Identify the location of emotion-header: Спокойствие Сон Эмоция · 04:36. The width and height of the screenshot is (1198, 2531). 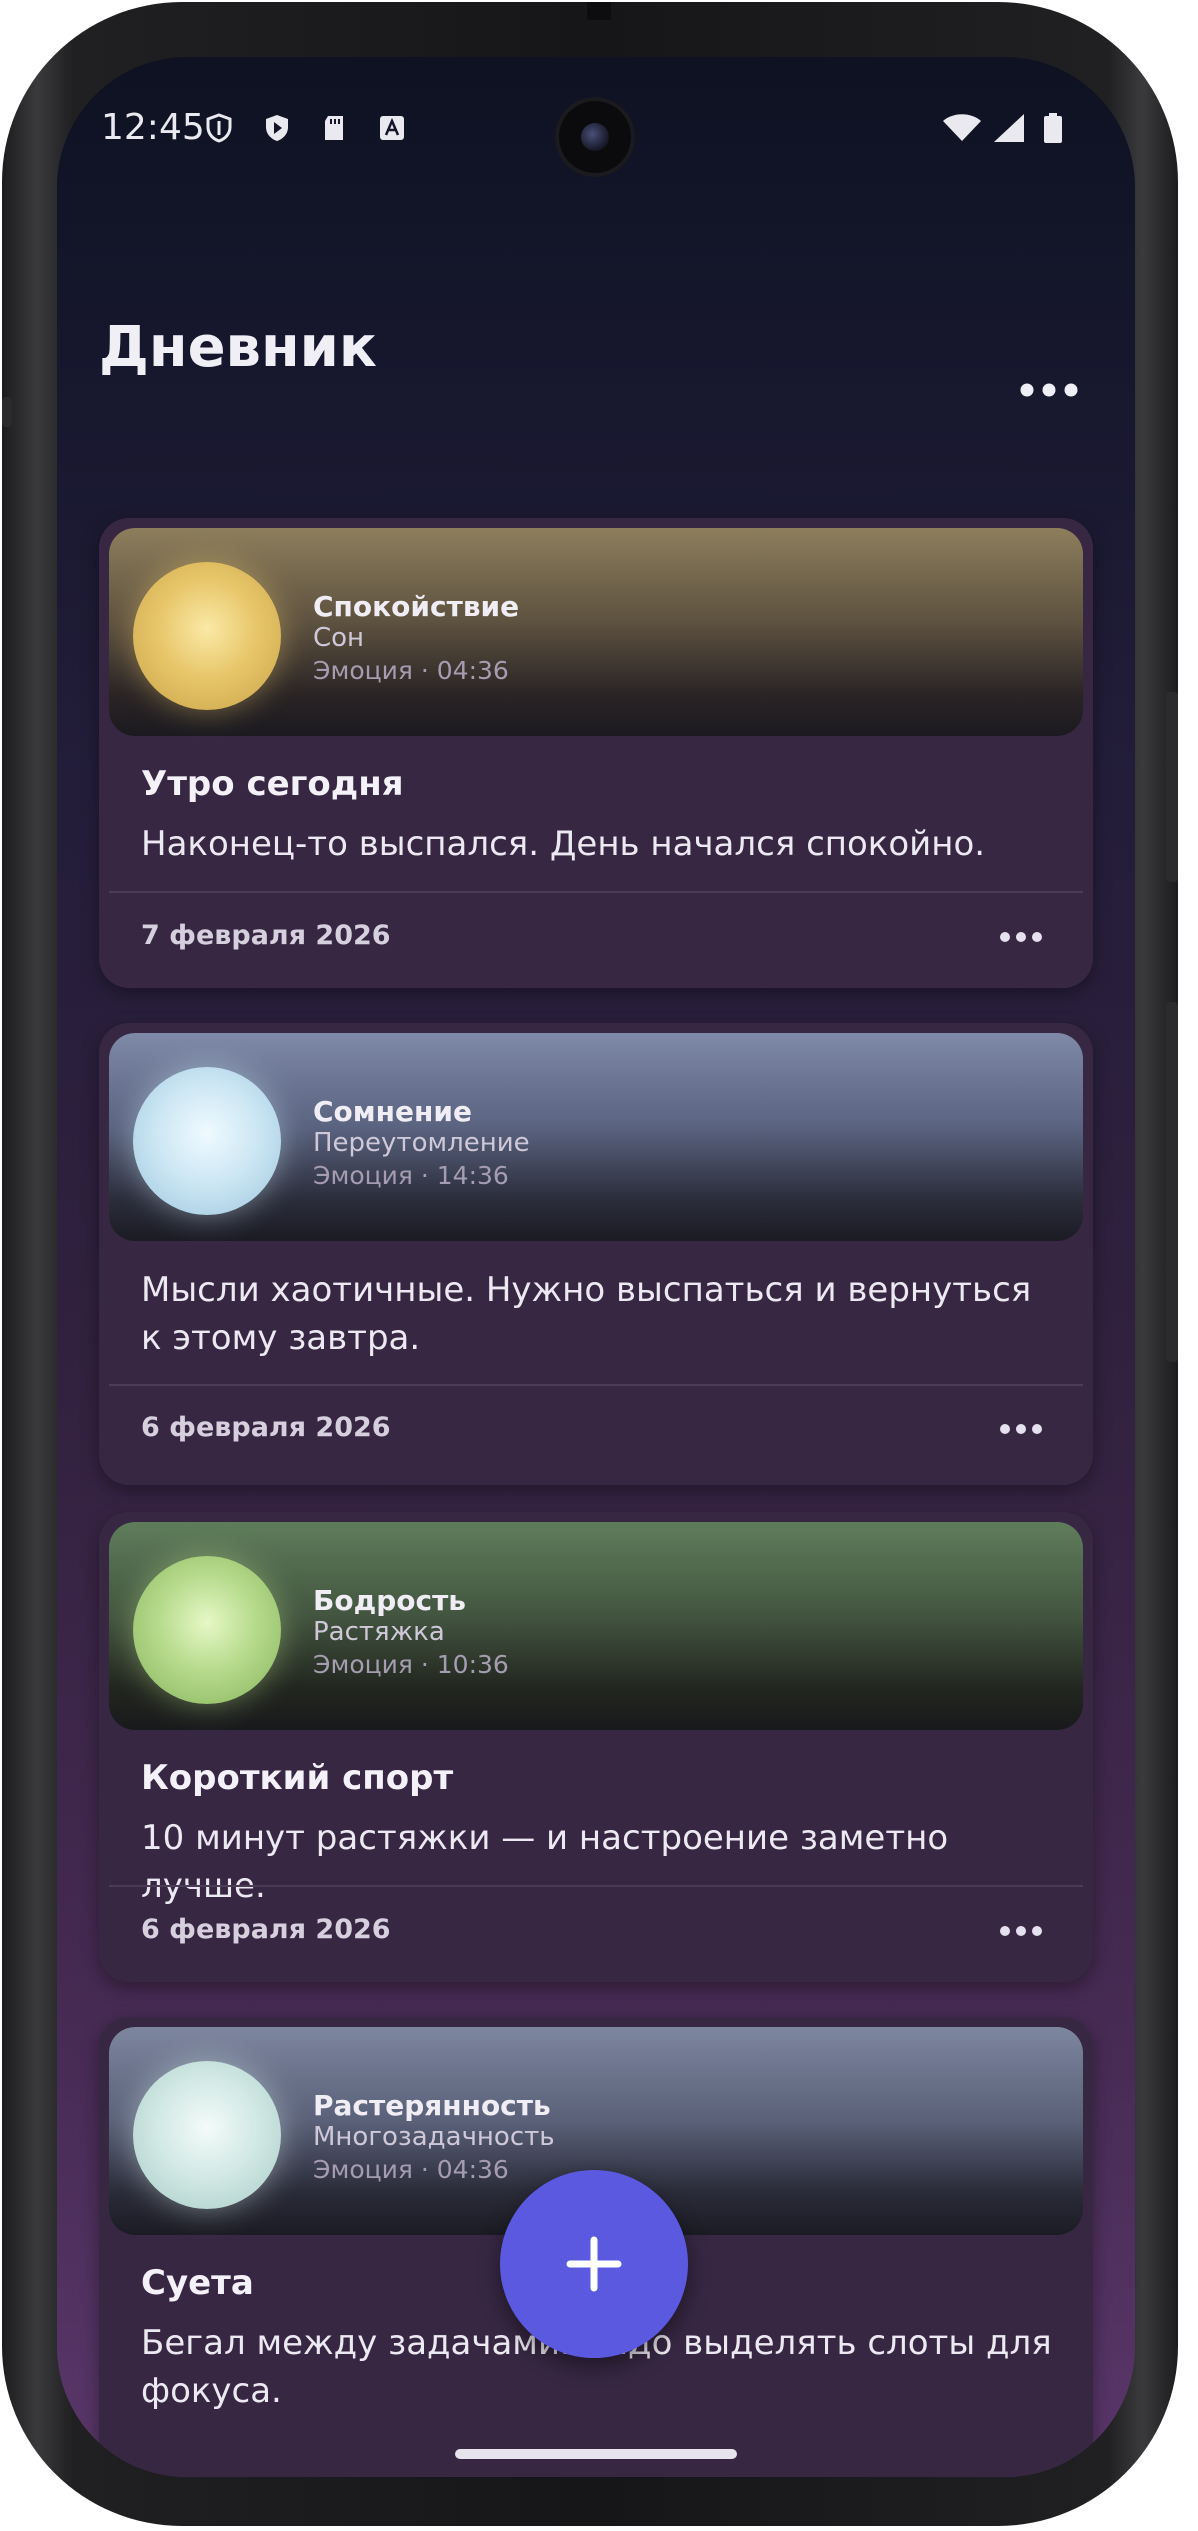
(596, 632).